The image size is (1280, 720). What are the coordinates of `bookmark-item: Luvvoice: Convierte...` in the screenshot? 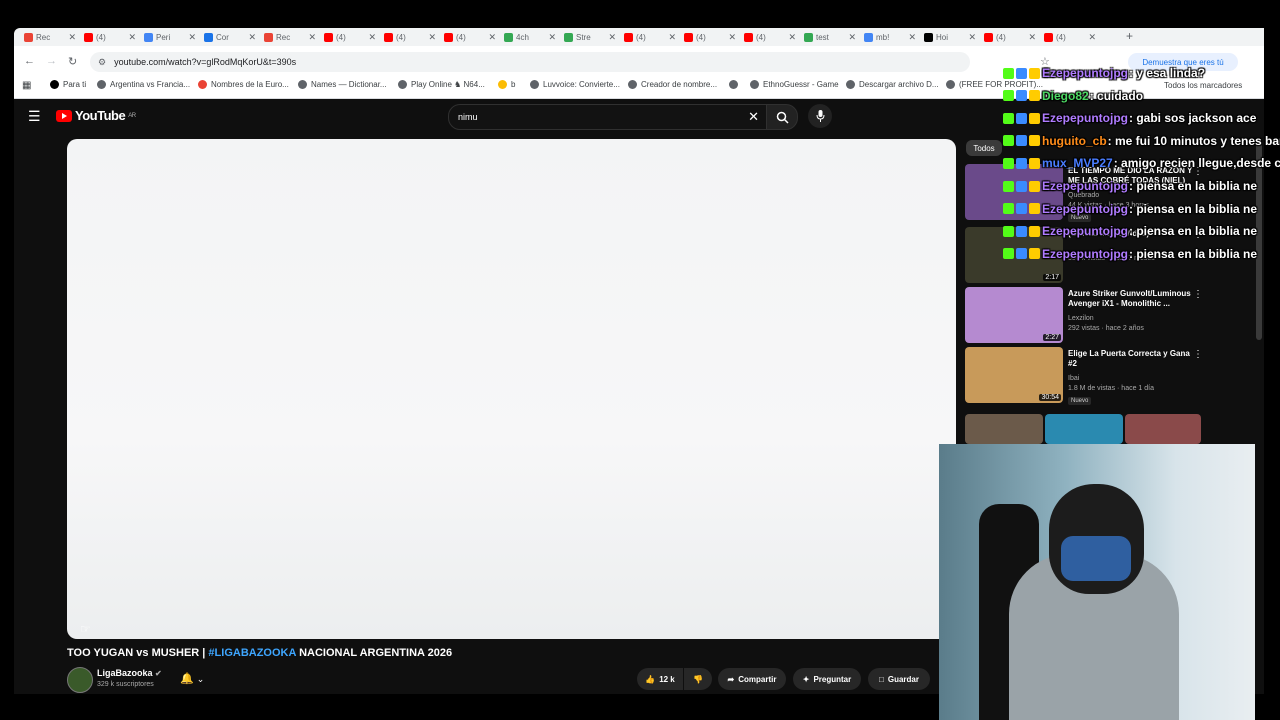 It's located at (575, 84).